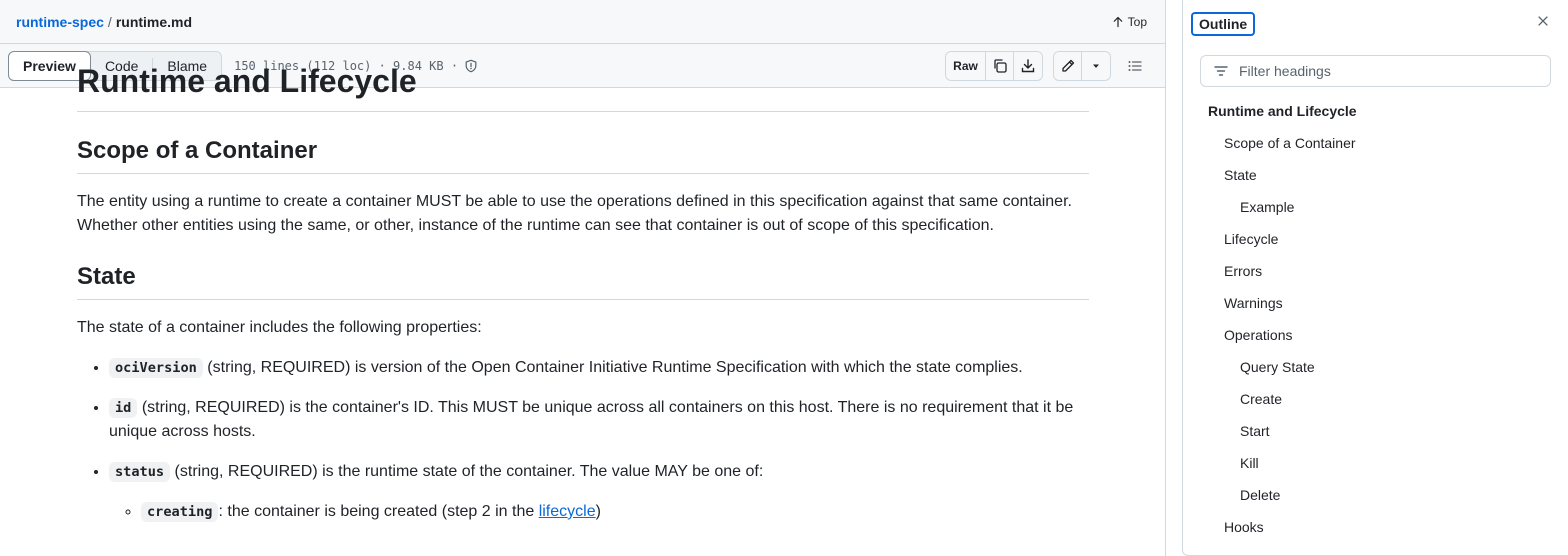 This screenshot has height=556, width=1568. I want to click on list-unordered-icon, so click(1135, 66).